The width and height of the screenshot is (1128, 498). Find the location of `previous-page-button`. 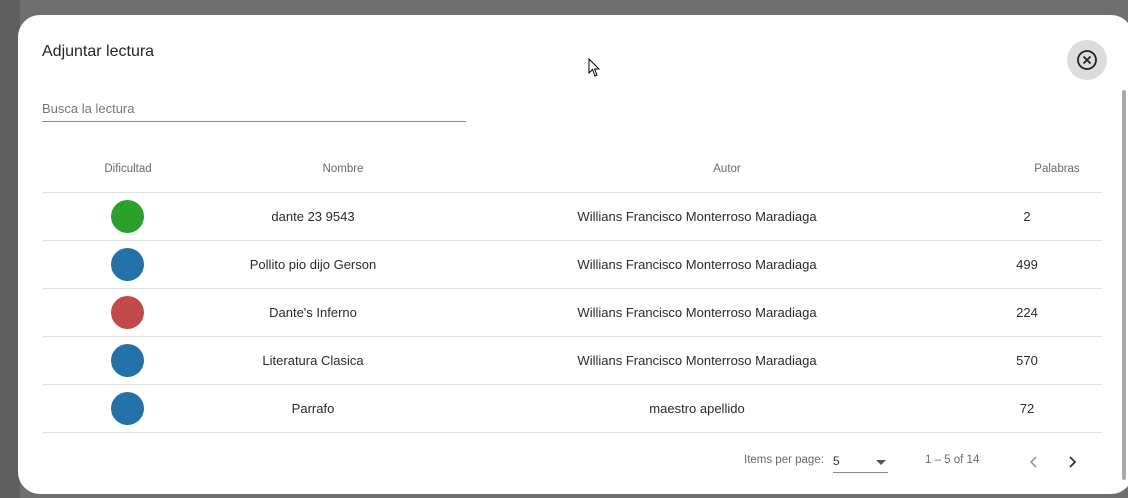

previous-page-button is located at coordinates (1034, 462).